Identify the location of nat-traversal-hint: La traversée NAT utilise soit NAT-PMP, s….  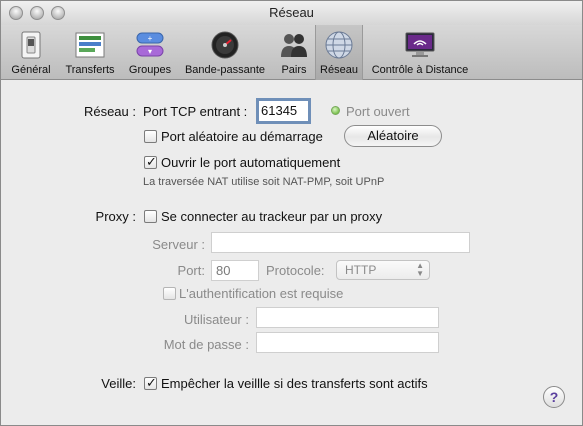
(264, 182).